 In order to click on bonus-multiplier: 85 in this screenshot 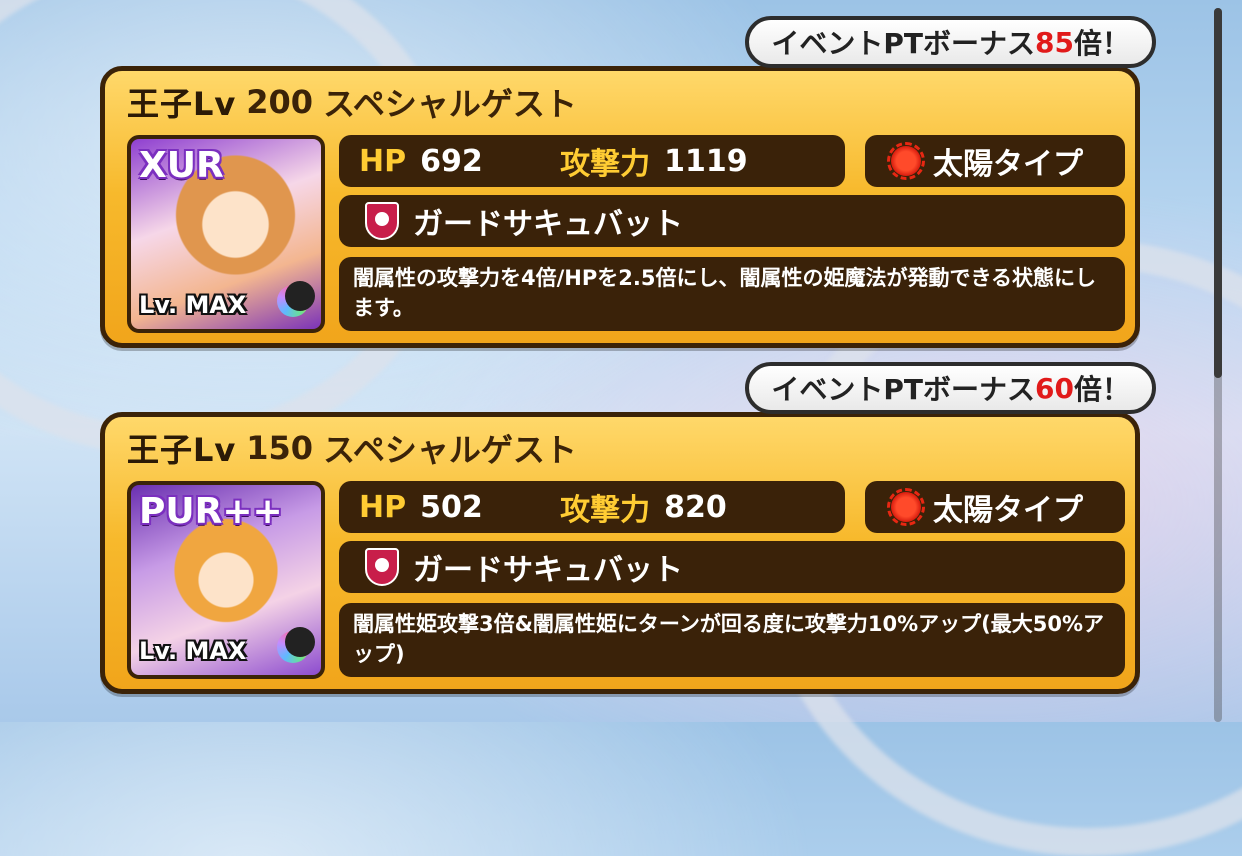, I will do `click(1054, 42)`.